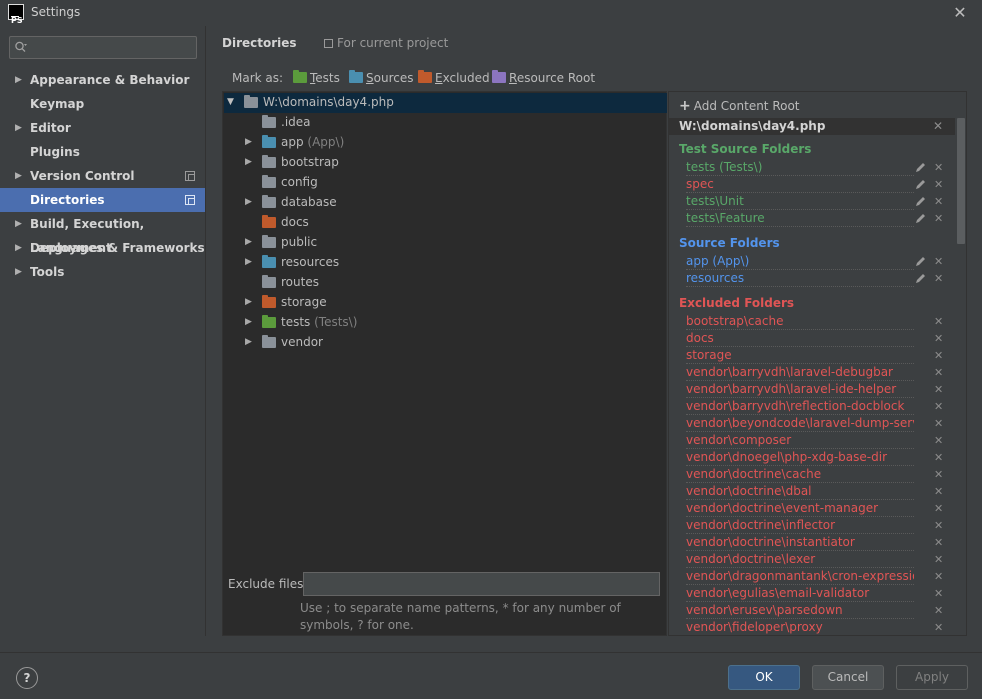 This screenshot has width=982, height=699. What do you see at coordinates (800, 576) in the screenshot?
I see `folder-entry: vendor\dragonmantank\cron-expression` at bounding box center [800, 576].